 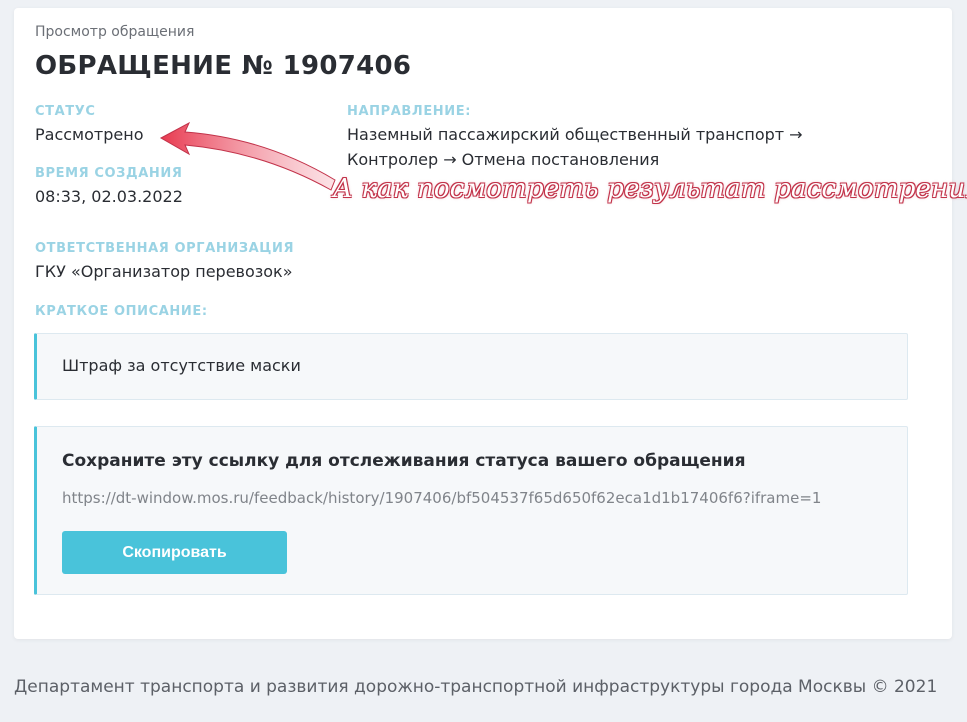 I want to click on organization-value: ГКУ «Организатор перевозок», so click(x=164, y=271).